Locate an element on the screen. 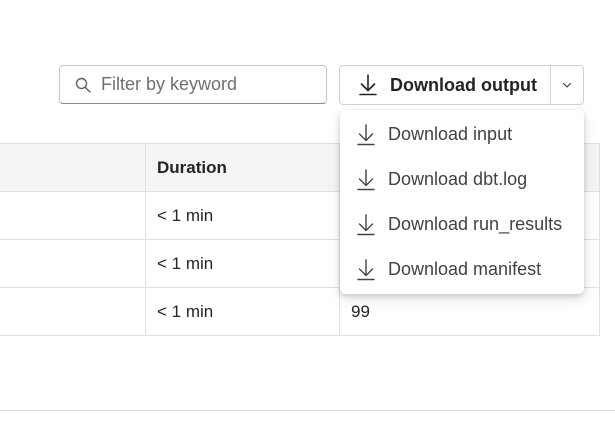 The height and width of the screenshot is (432, 615). table-row: < 1 min 99 is located at coordinates (300, 312).